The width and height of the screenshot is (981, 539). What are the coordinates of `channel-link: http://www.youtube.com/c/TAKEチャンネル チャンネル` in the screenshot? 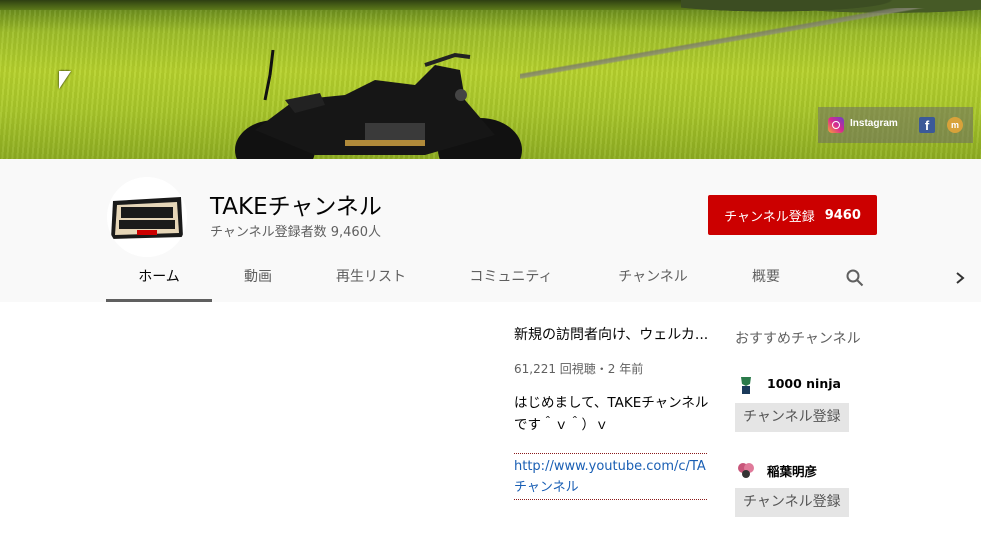 It's located at (610, 477).